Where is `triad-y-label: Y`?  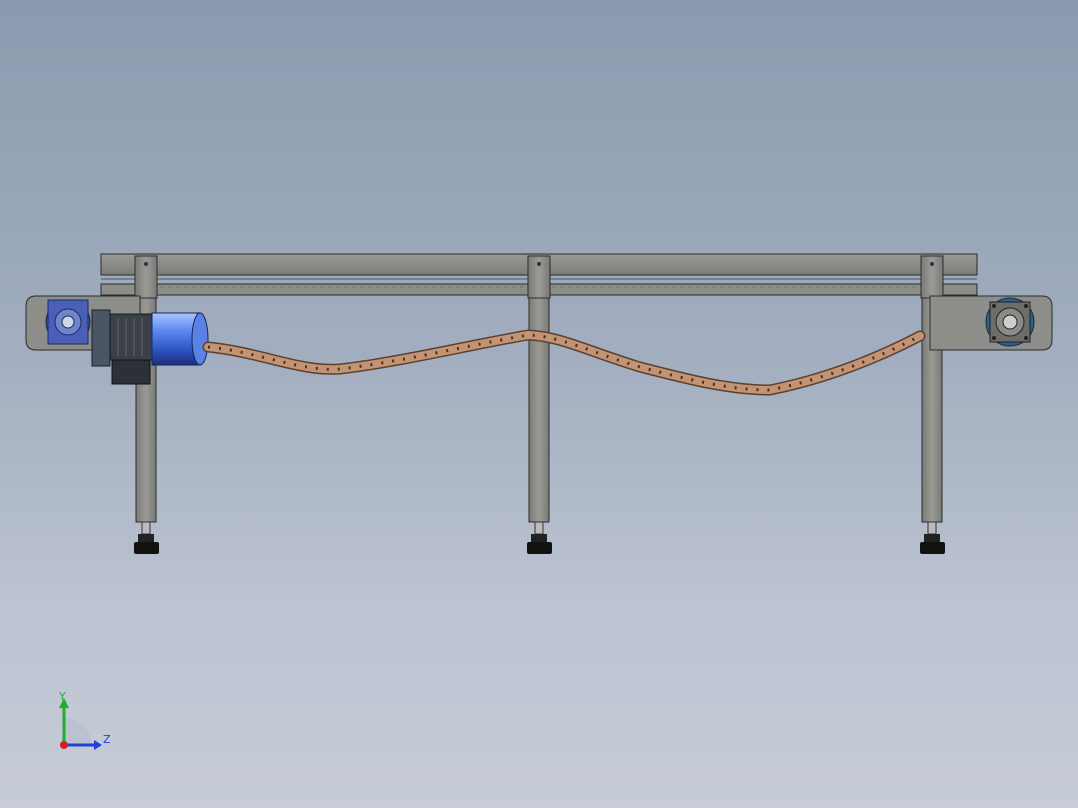 triad-y-label: Y is located at coordinates (62, 696).